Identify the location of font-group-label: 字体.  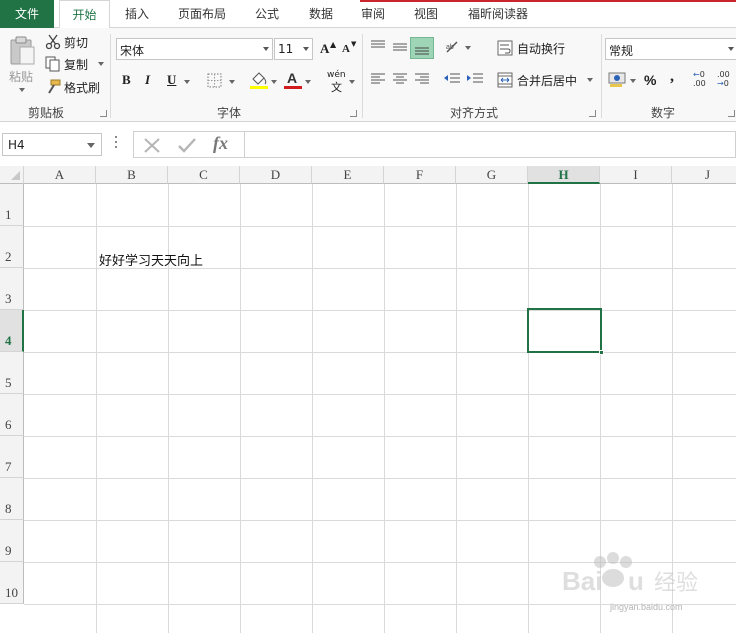
(229, 113).